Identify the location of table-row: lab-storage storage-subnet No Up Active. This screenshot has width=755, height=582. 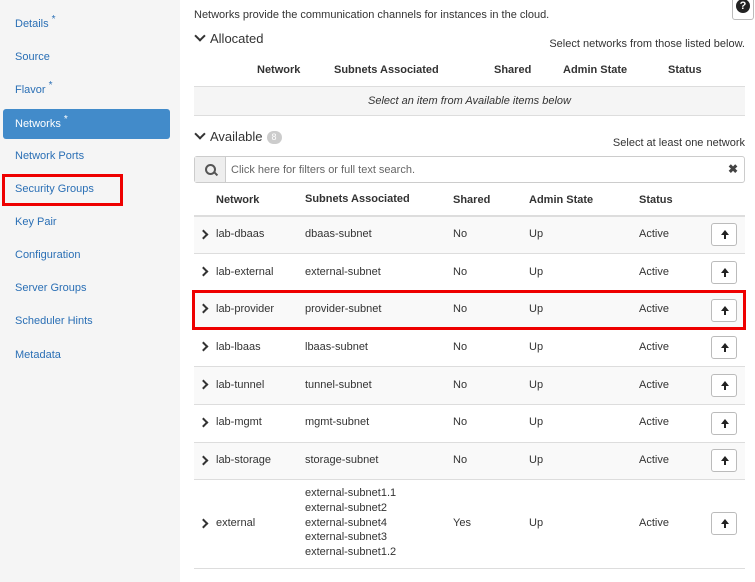
(469, 461).